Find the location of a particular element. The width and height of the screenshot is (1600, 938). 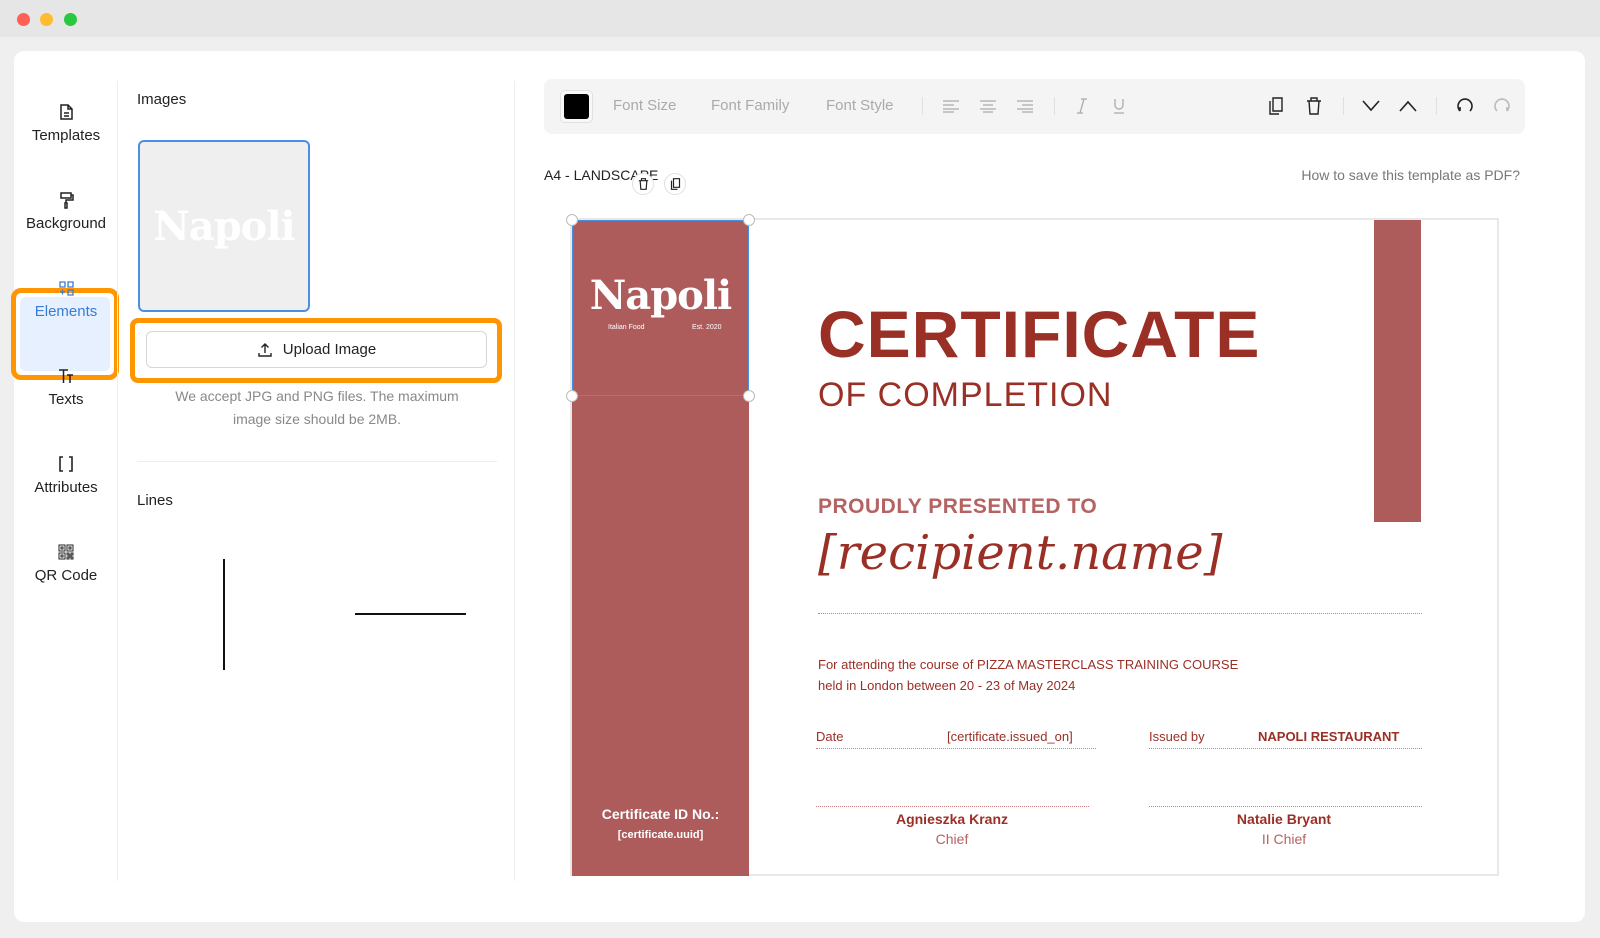

logo-selection-box is located at coordinates (660, 308).